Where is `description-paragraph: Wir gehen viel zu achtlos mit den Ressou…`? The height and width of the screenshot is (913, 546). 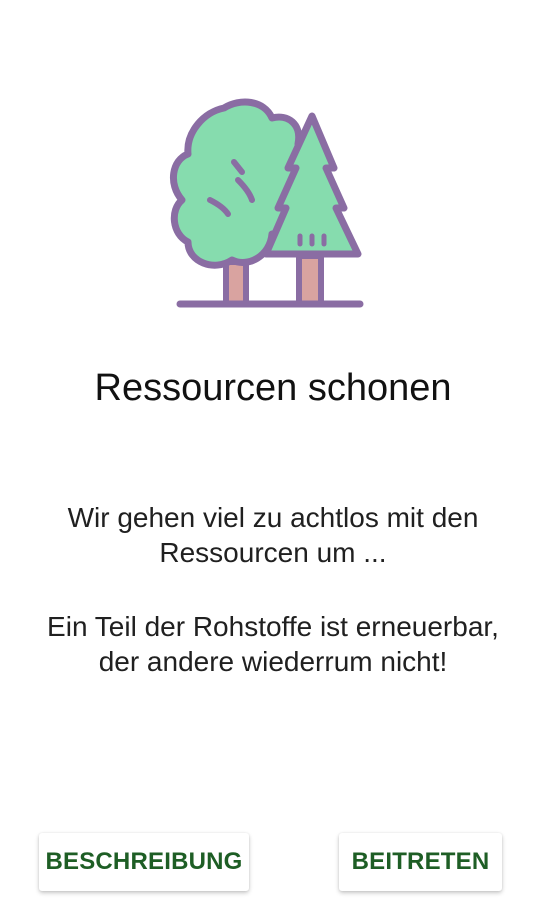 description-paragraph: Wir gehen viel zu achtlos mit den Ressou… is located at coordinates (273, 535).